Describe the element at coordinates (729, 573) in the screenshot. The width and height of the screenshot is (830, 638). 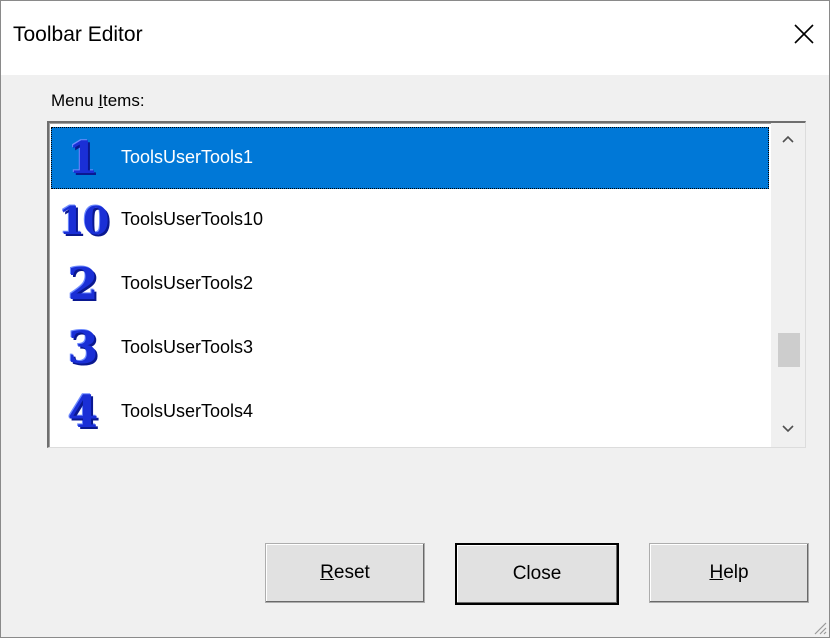
I see `help-button: Help` at that location.